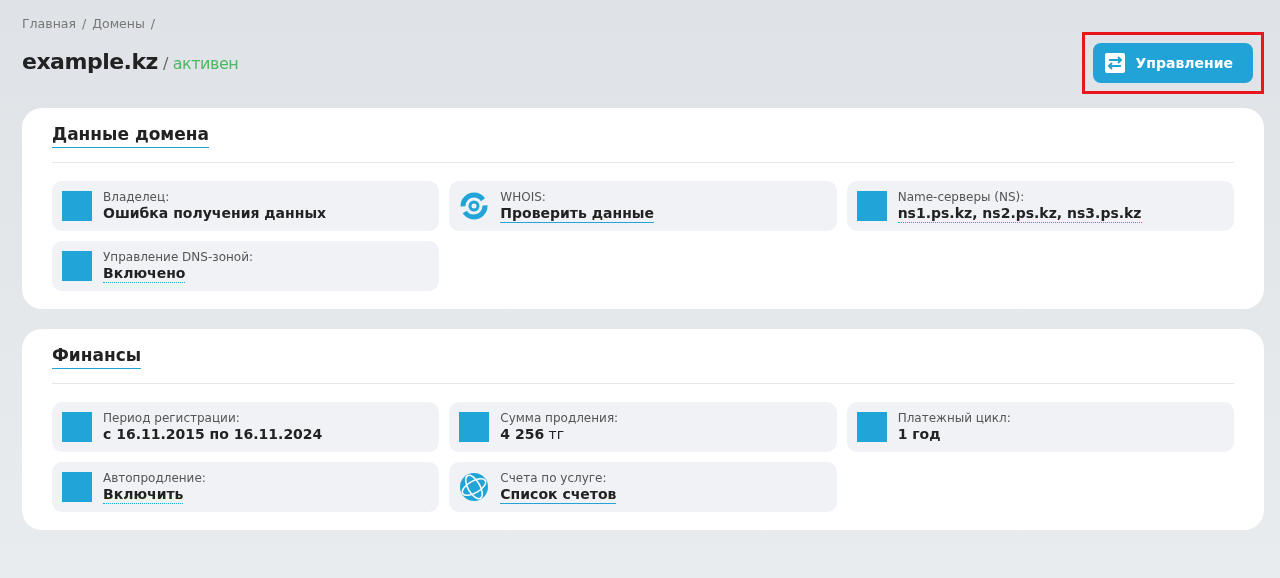 This screenshot has height=578, width=1280. Describe the element at coordinates (474, 206) in the screenshot. I see `refresh-target-icon` at that location.